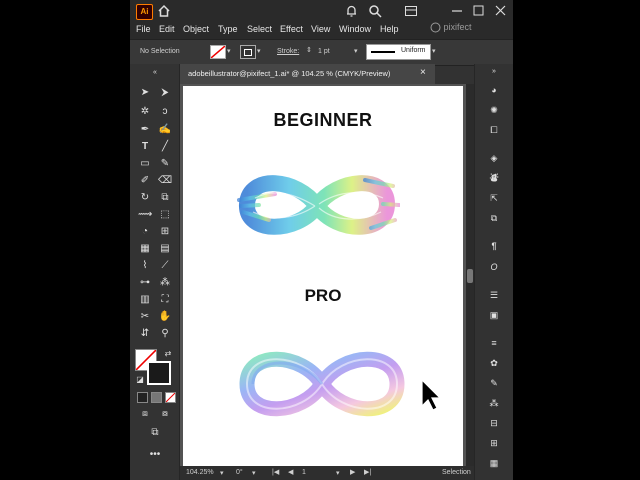 This screenshot has width=640, height=480. I want to click on dock-collapse-icon: », so click(494, 72).